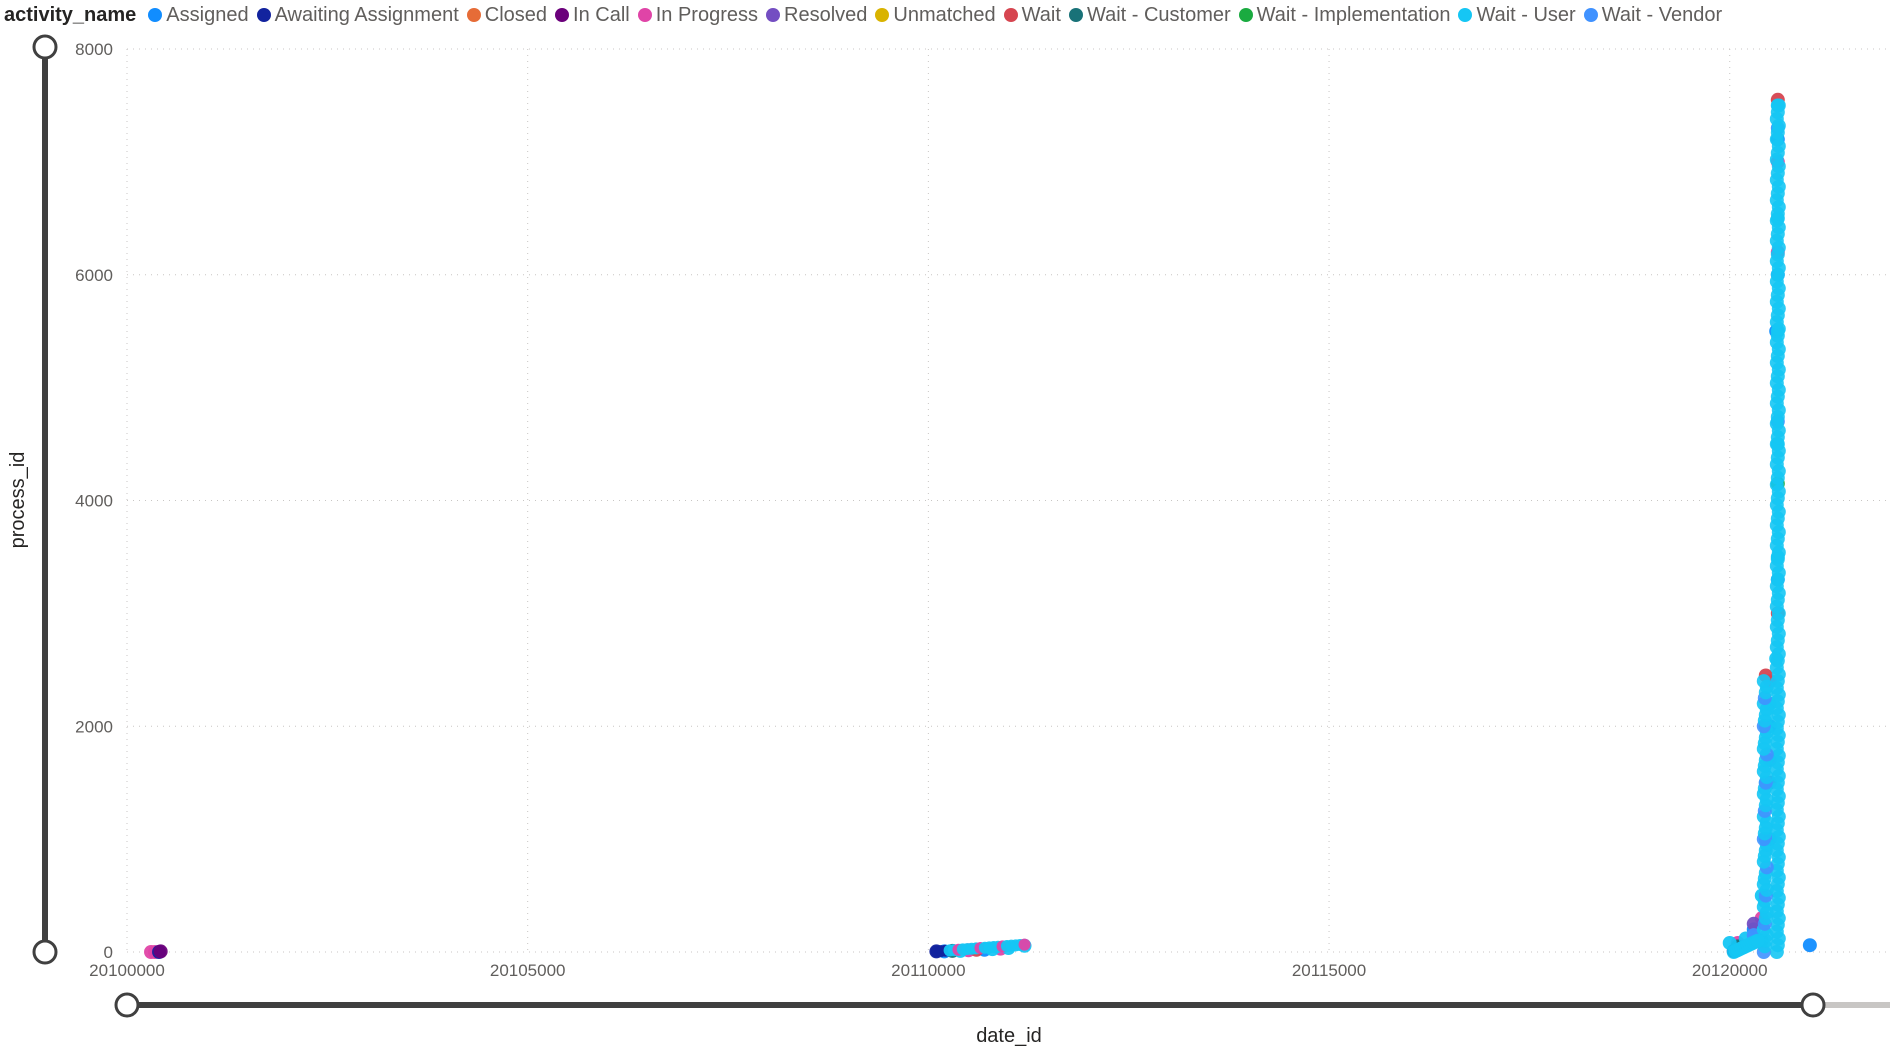 The image size is (1895, 1050). I want to click on y-tick-label: 2000, so click(94, 726).